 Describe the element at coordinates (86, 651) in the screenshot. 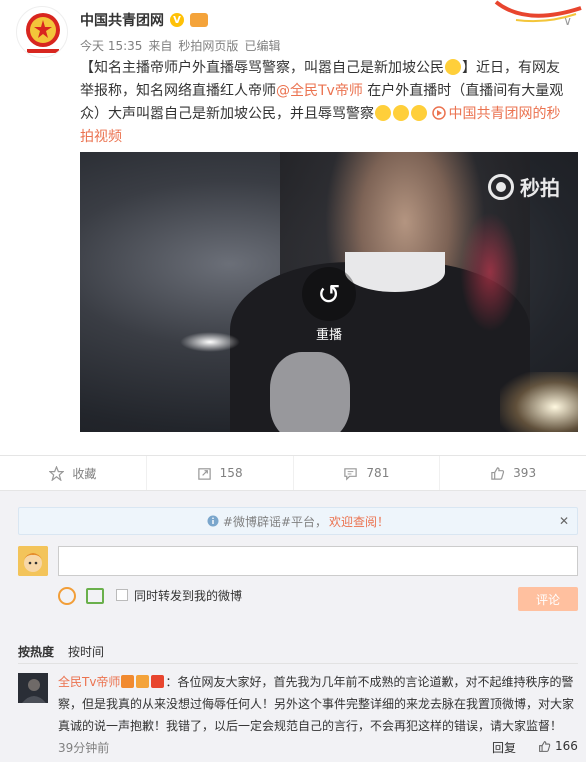

I see `tab-sort-time: 按时间` at that location.